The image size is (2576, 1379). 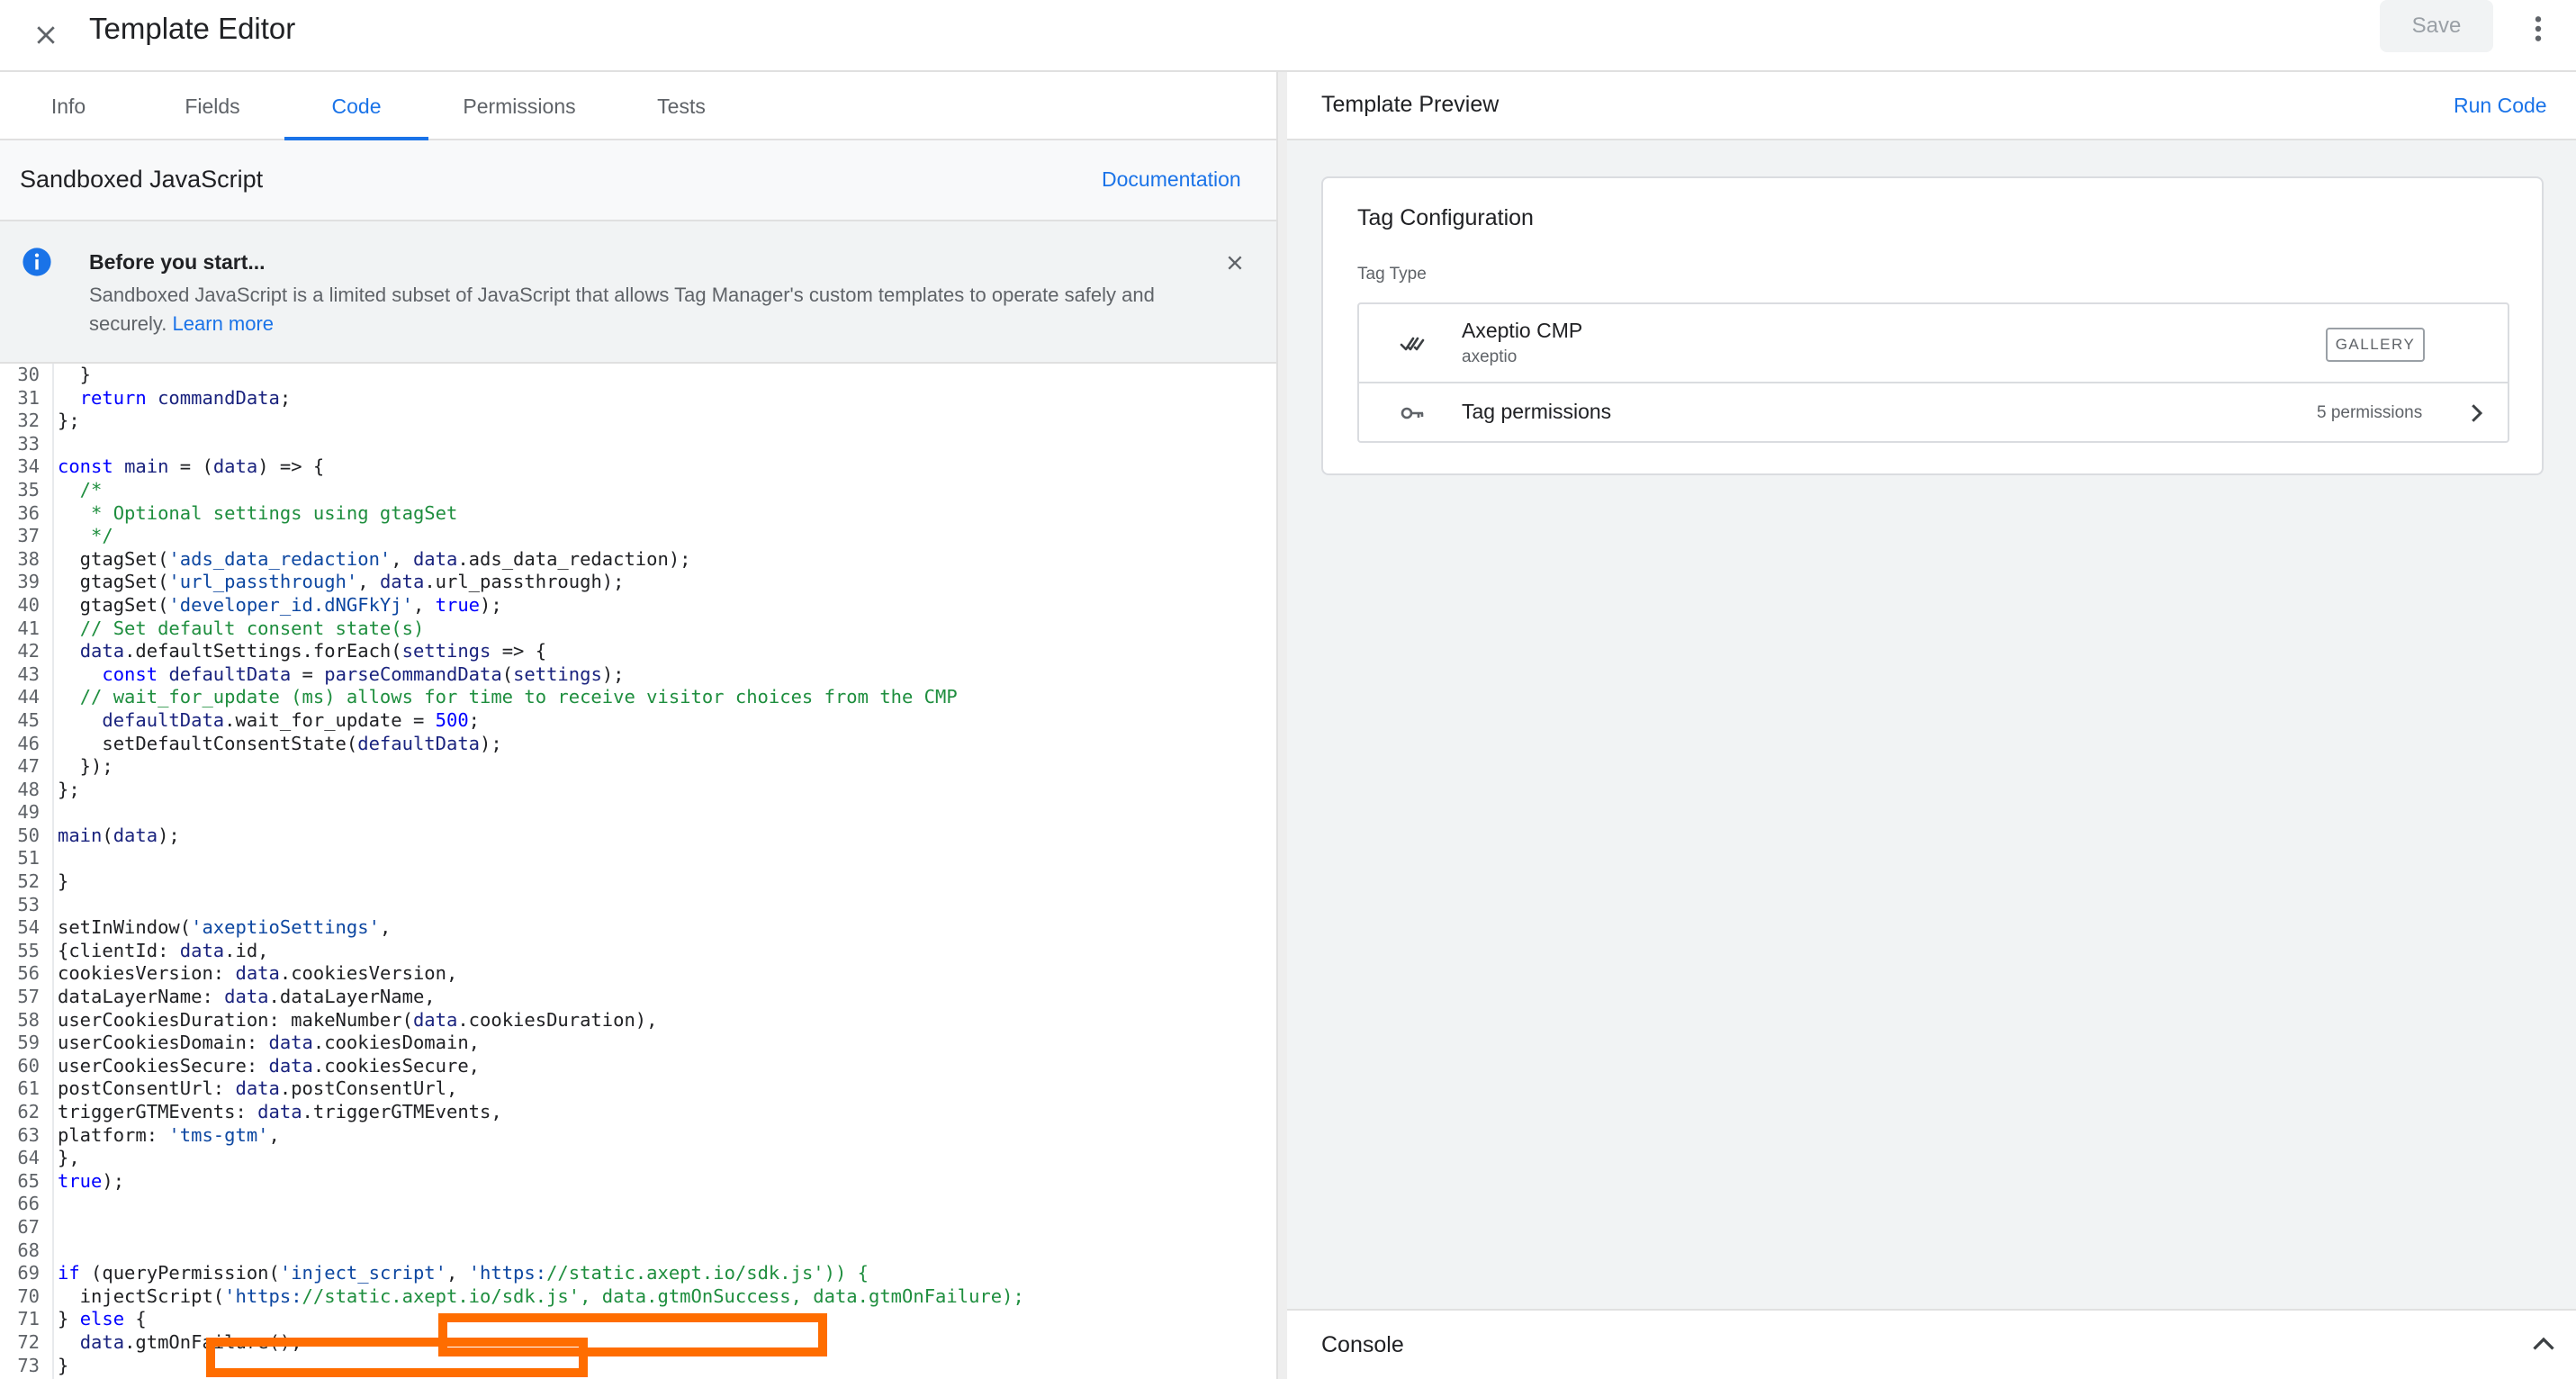 I want to click on line-number: 34, so click(x=28, y=466).